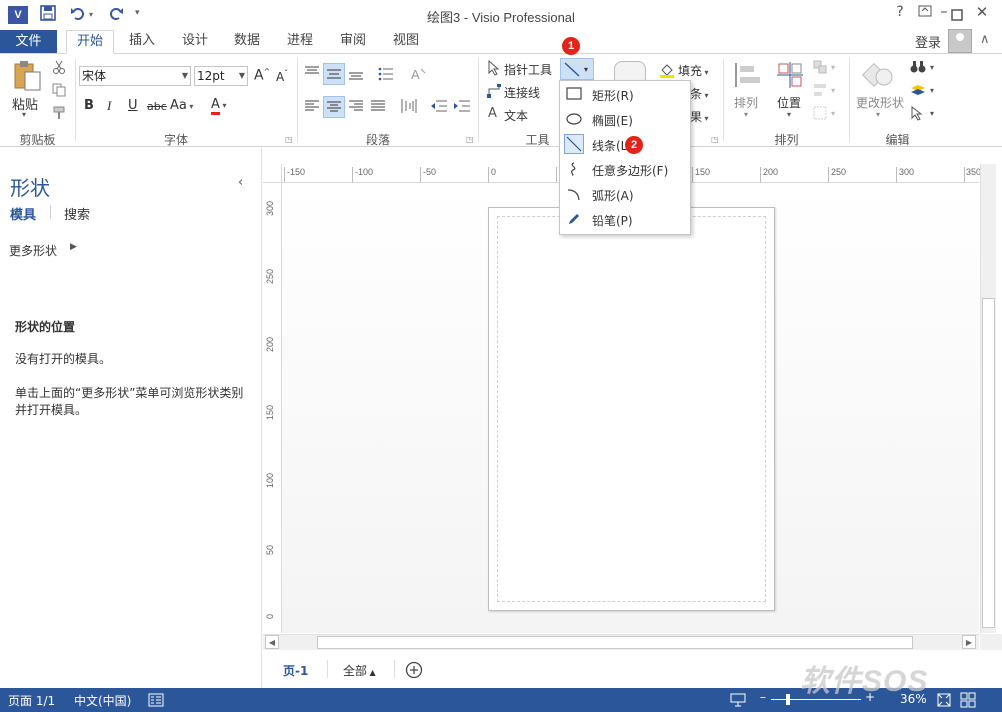 The height and width of the screenshot is (712, 1002). What do you see at coordinates (334, 107) in the screenshot?
I see `align-center-button` at bounding box center [334, 107].